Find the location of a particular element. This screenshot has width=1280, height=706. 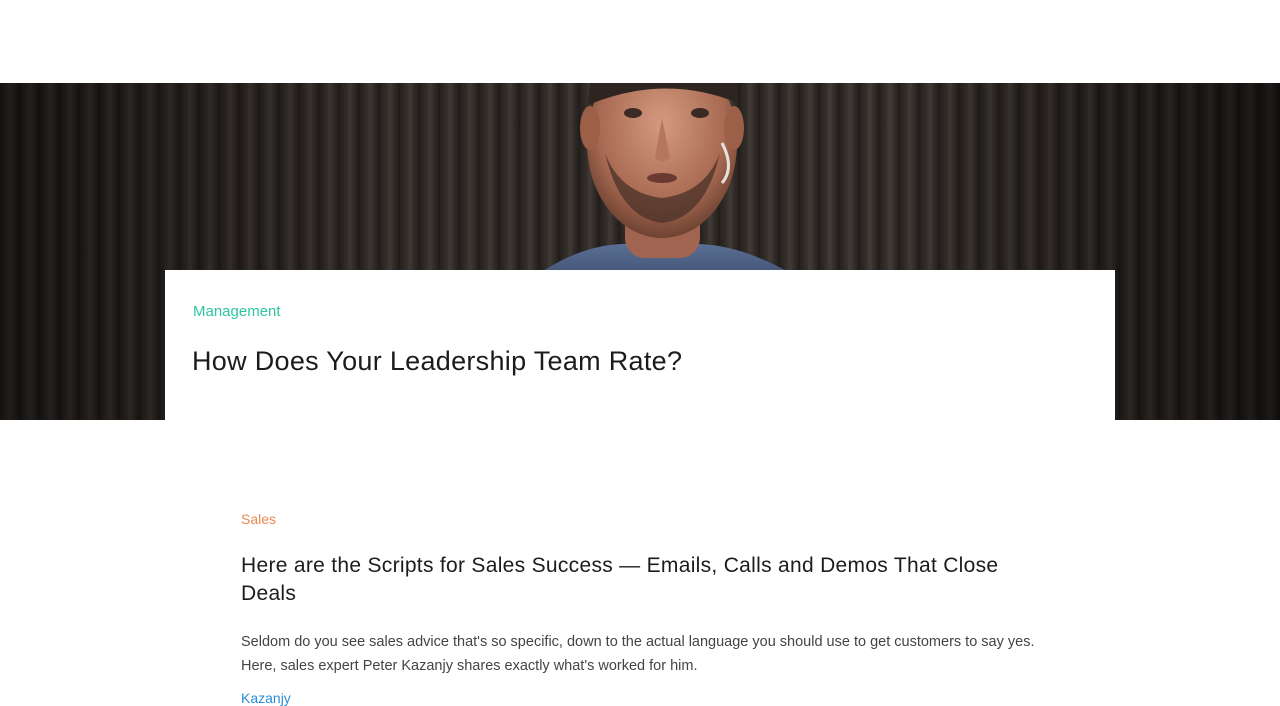

article-category-link: Sales is located at coordinates (258, 519).